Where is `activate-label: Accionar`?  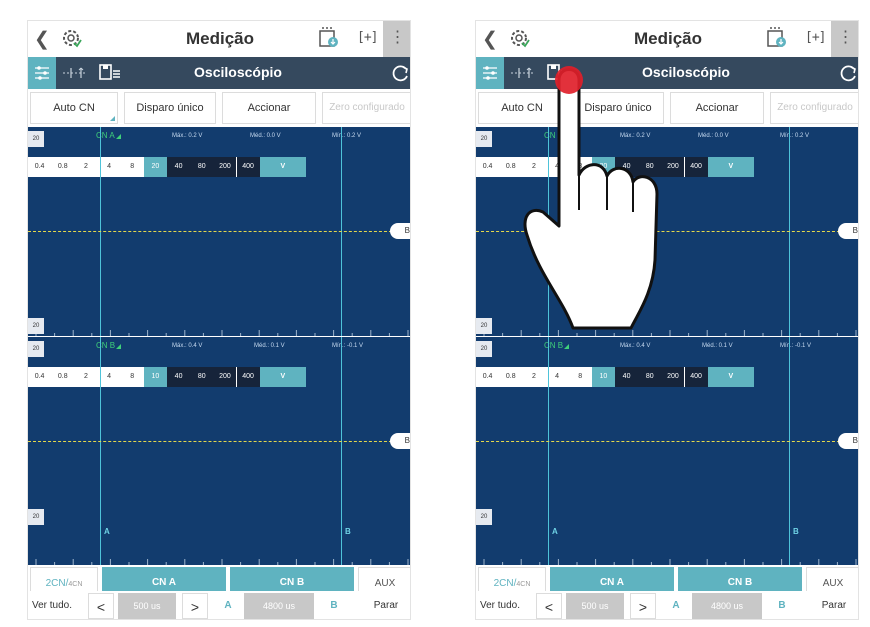 activate-label: Accionar is located at coordinates (269, 108).